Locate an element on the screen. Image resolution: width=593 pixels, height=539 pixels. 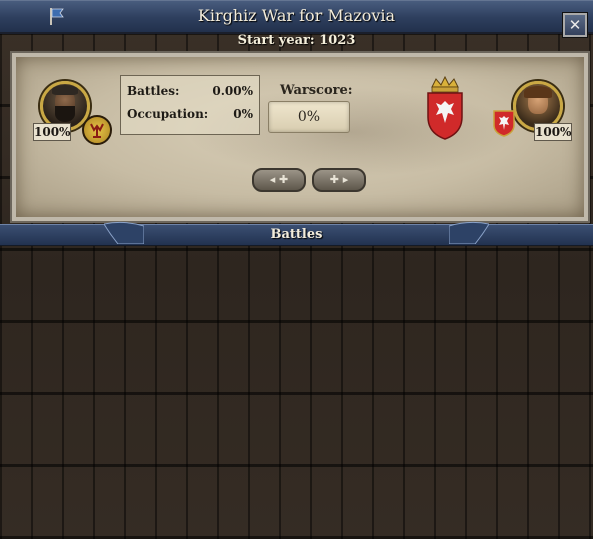
warscore-scroll: 0% is located at coordinates (309, 117).